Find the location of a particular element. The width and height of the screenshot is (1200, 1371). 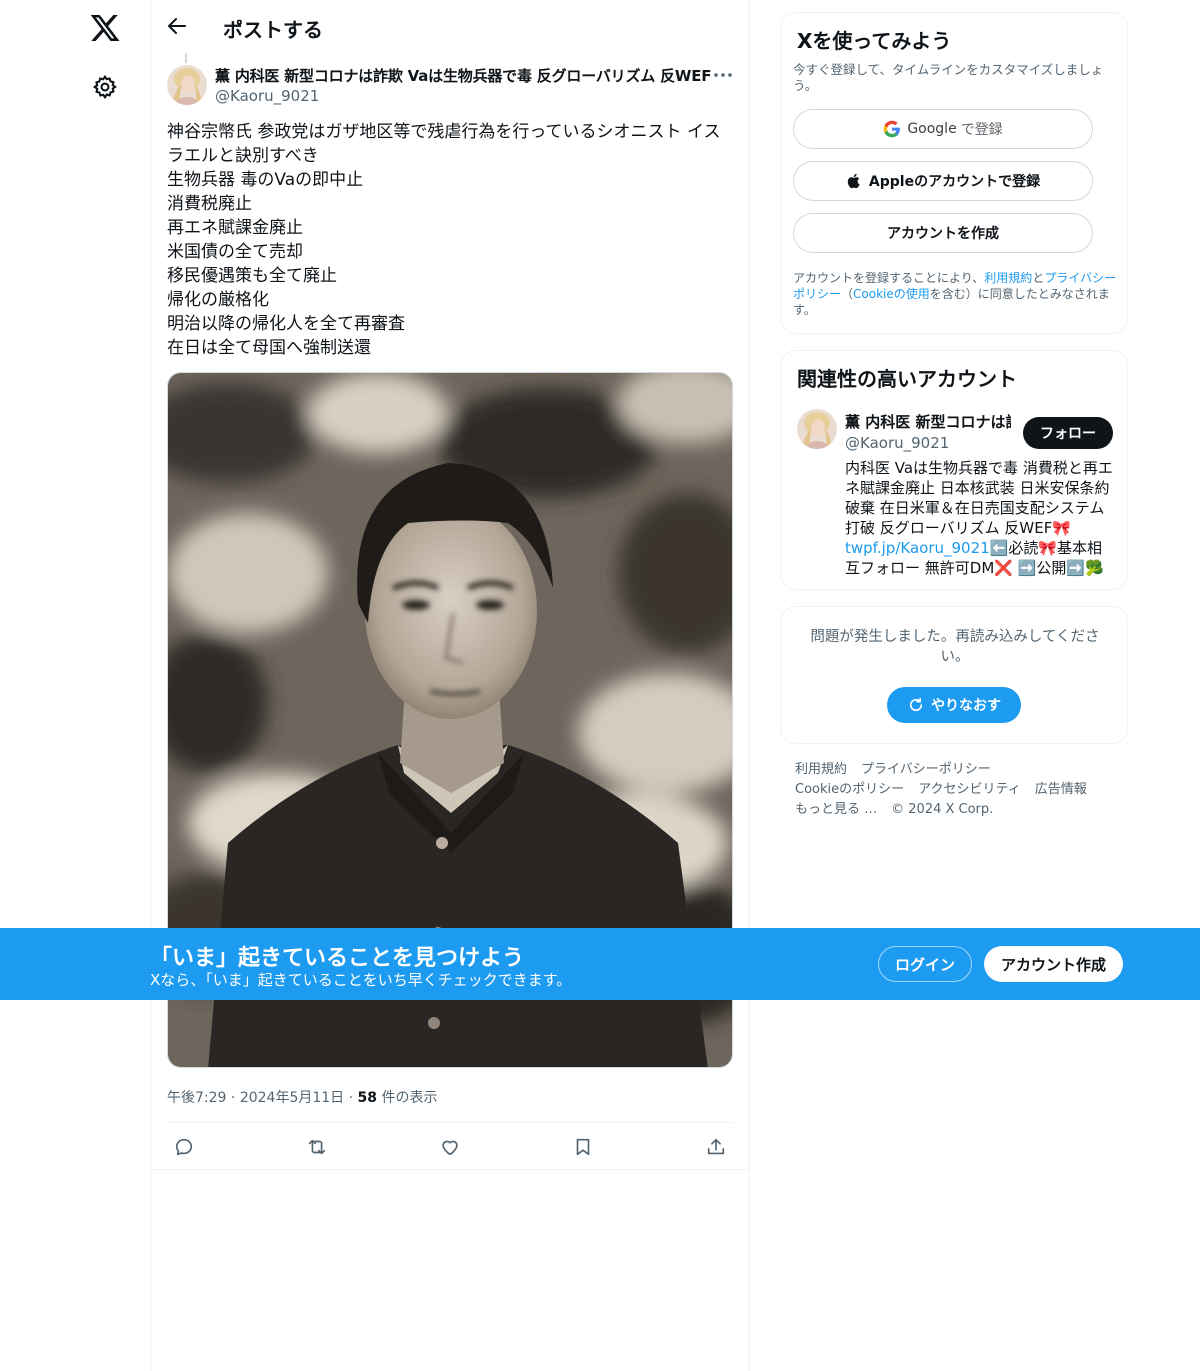

reply-icon is located at coordinates (184, 1147).